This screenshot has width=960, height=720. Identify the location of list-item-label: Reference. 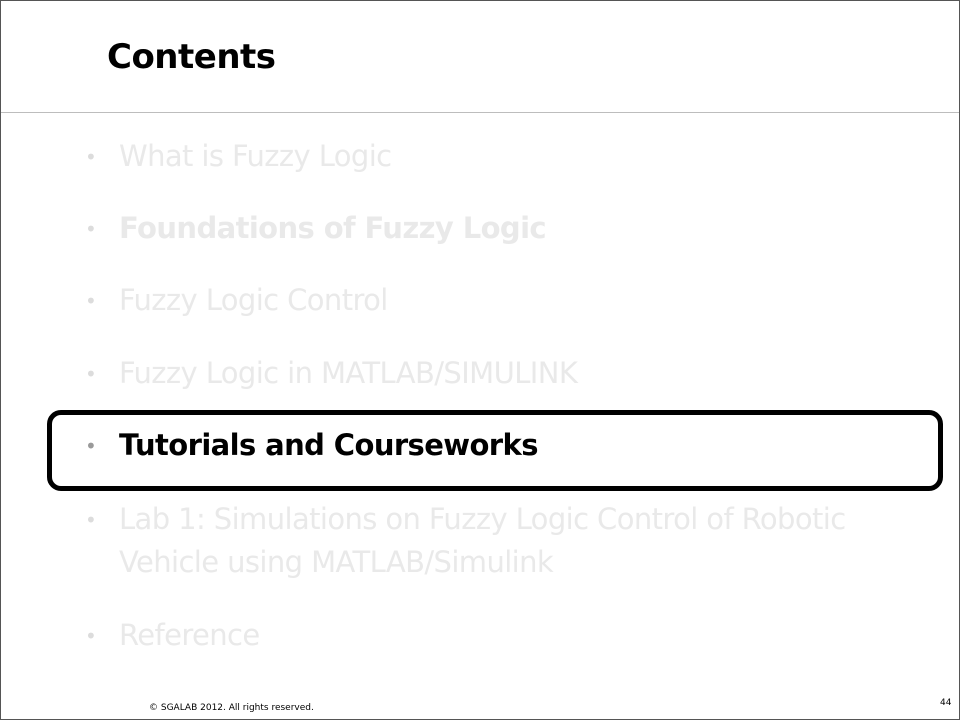
(189, 635).